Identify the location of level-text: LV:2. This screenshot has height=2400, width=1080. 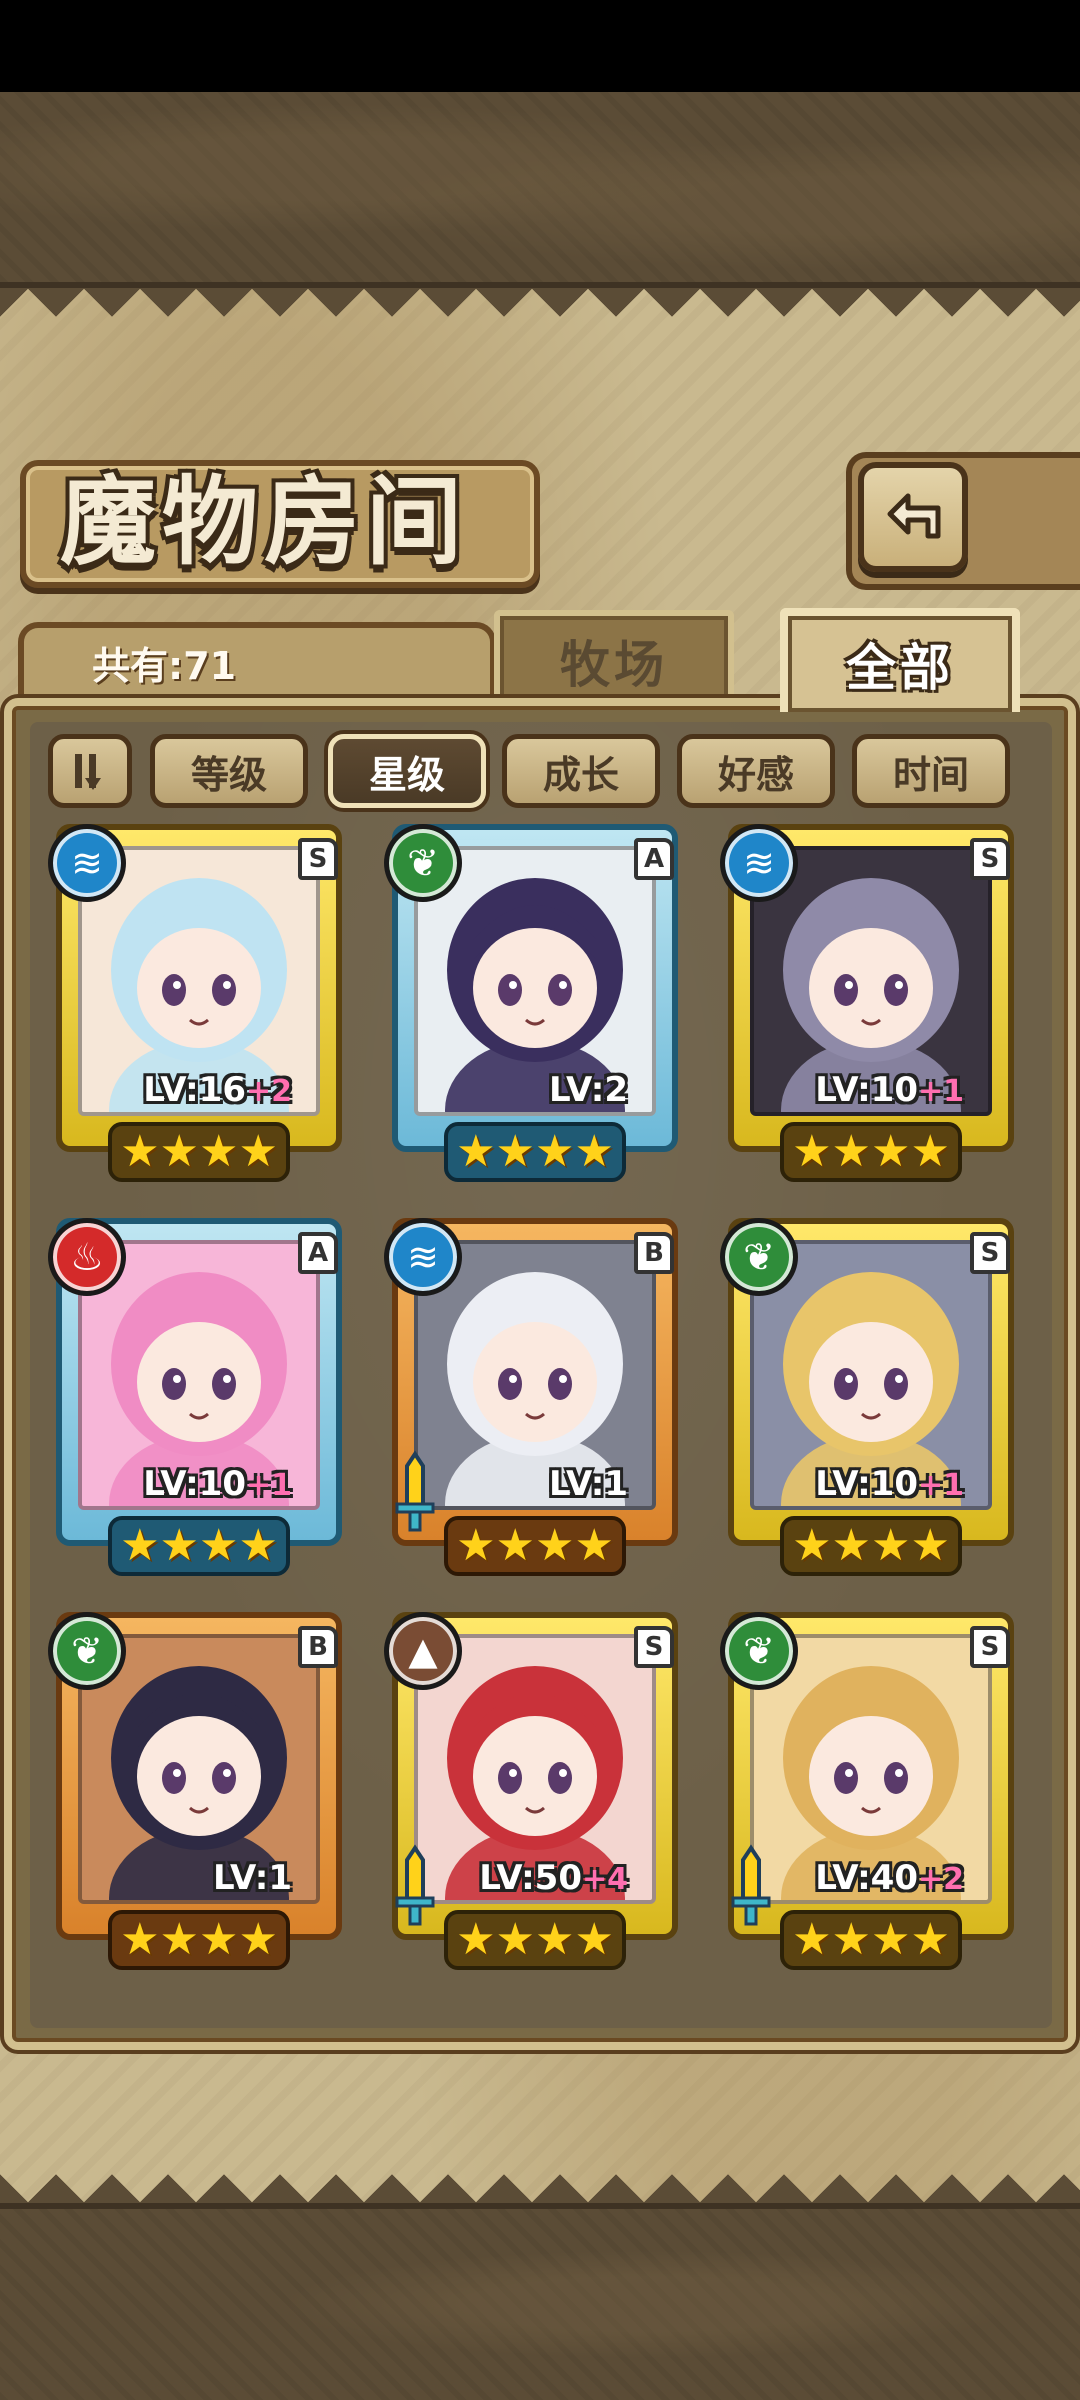
(588, 1090).